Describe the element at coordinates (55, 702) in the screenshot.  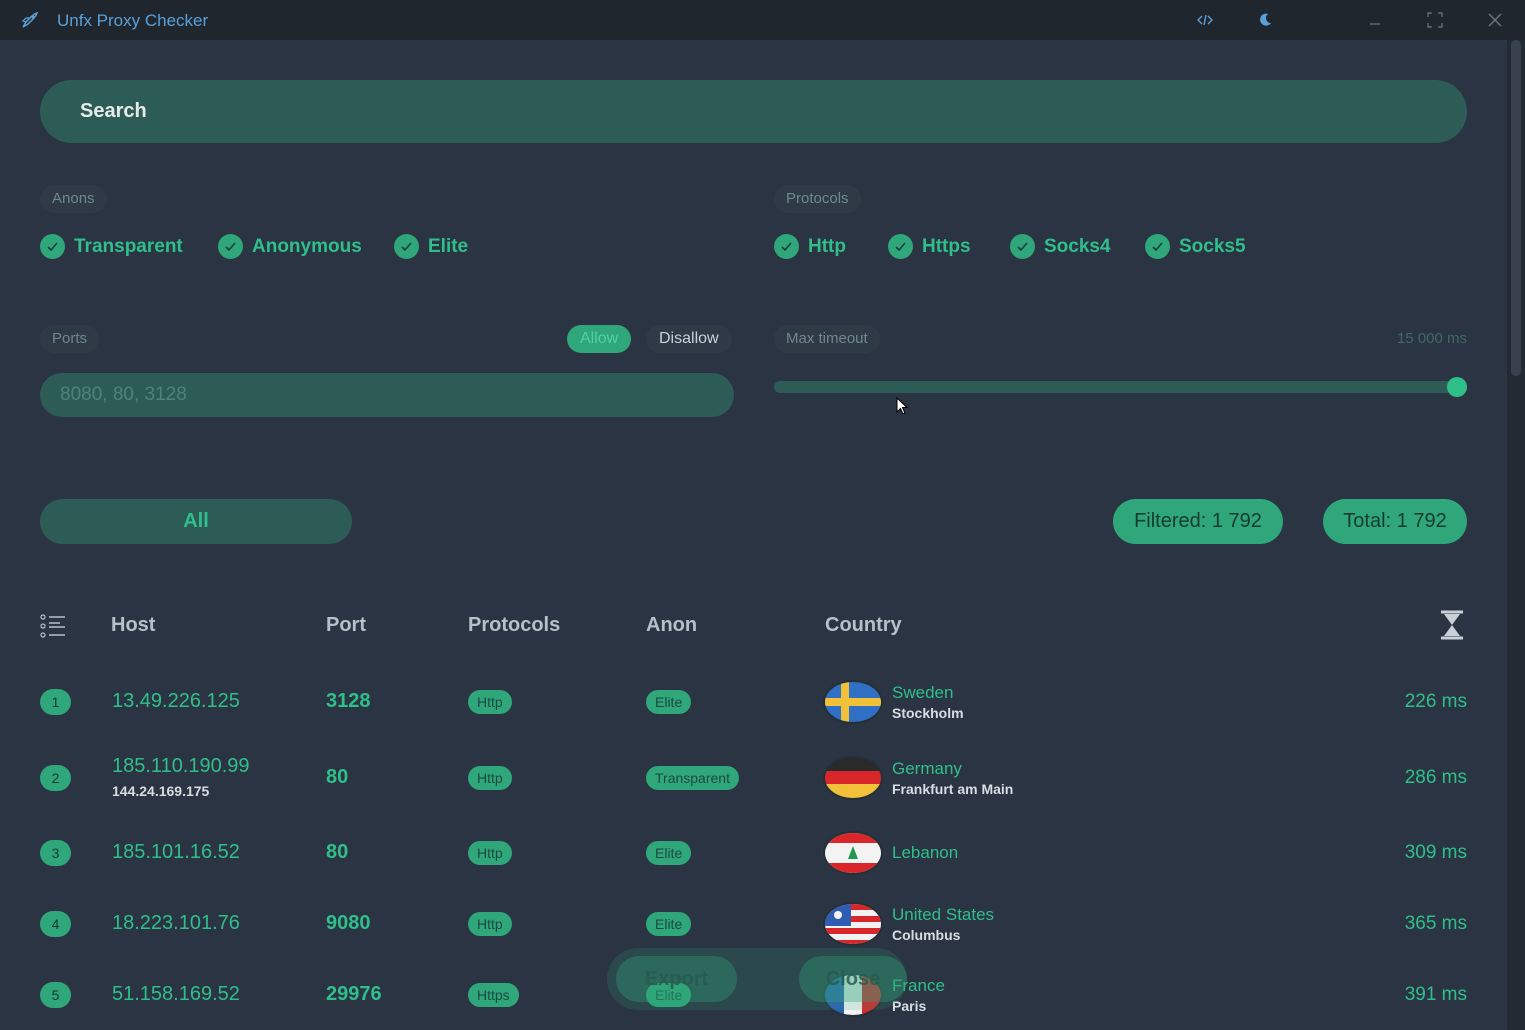
I see `row-number: 1` at that location.